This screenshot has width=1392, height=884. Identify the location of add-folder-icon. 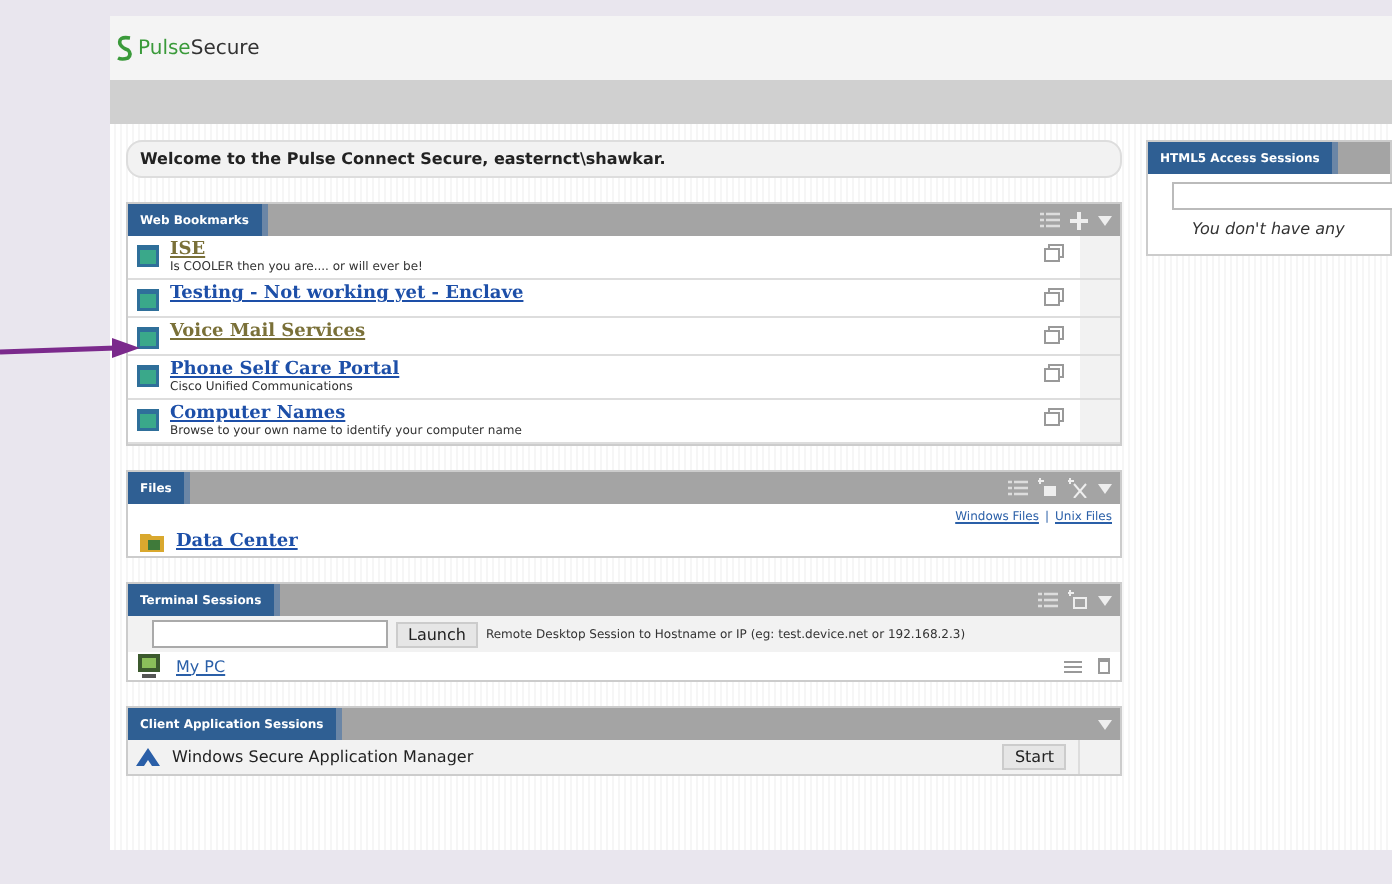
(1048, 488).